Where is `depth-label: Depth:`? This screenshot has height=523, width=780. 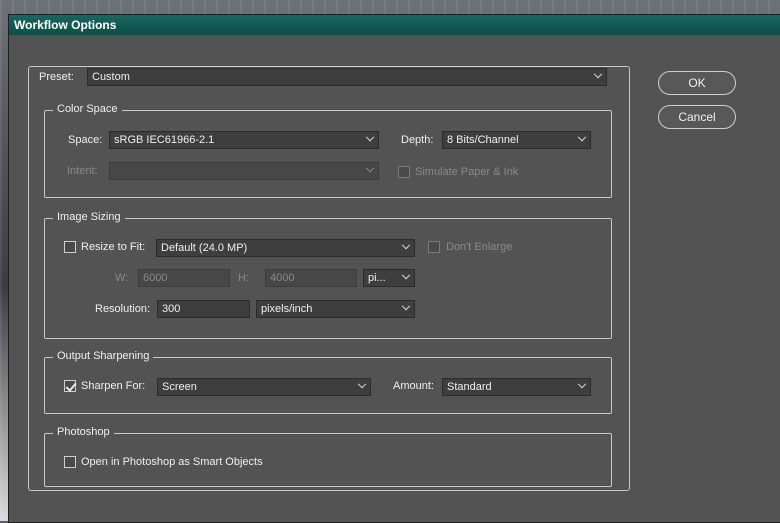 depth-label: Depth: is located at coordinates (417, 140).